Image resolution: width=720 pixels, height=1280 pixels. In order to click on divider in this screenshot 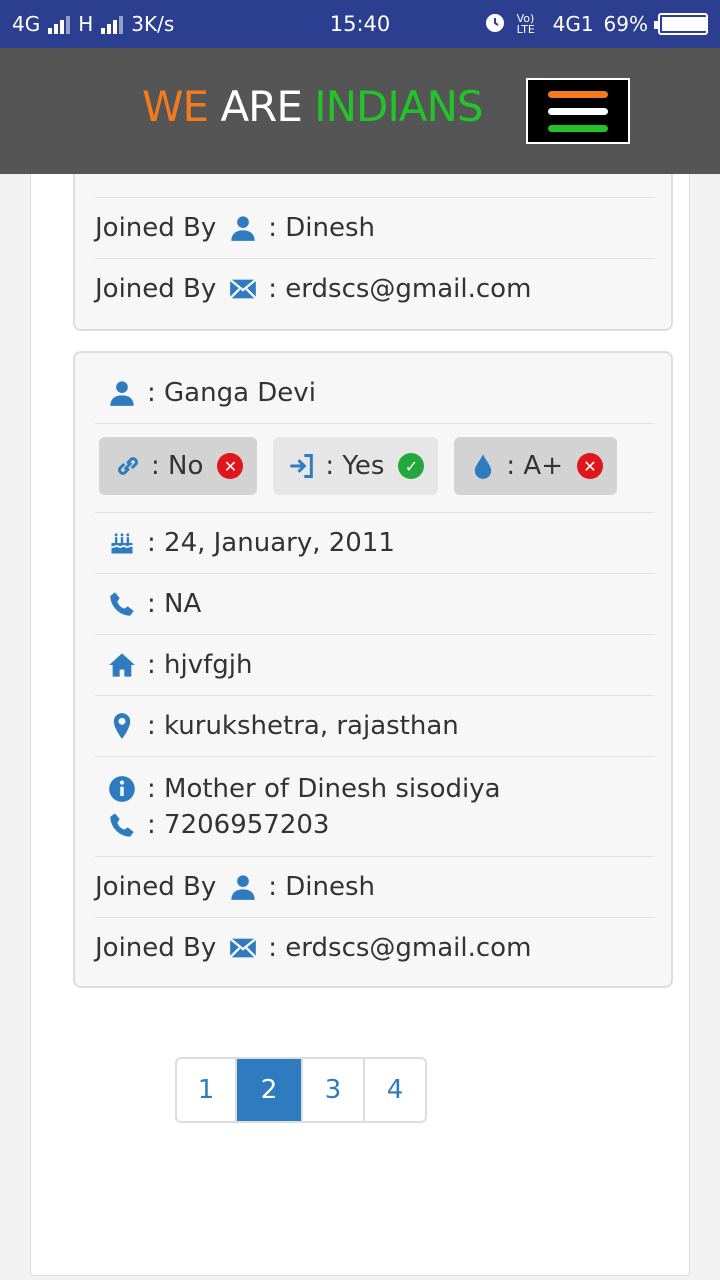, I will do `click(375, 423)`.